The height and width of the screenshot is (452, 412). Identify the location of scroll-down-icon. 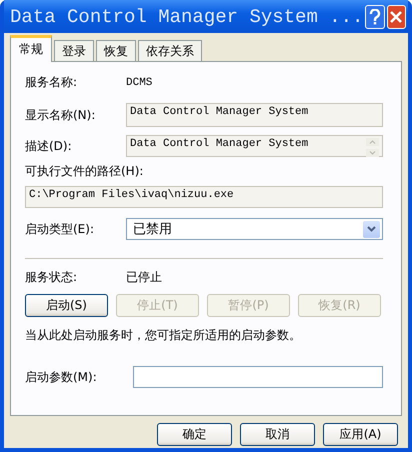
(372, 153).